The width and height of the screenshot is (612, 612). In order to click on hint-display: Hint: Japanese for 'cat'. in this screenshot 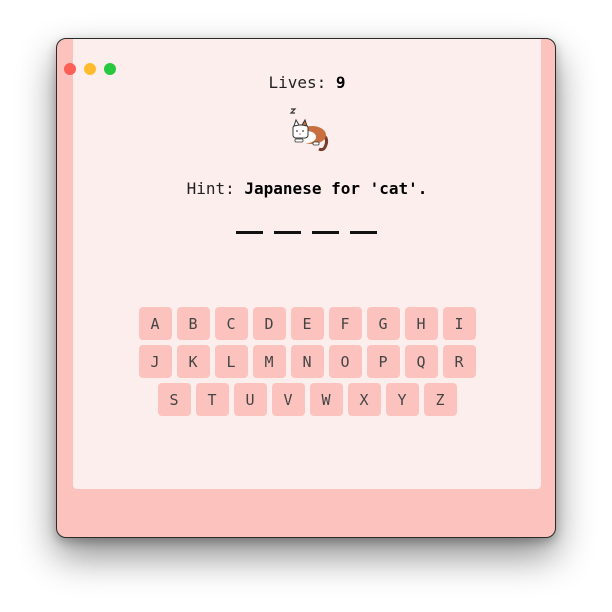, I will do `click(307, 188)`.